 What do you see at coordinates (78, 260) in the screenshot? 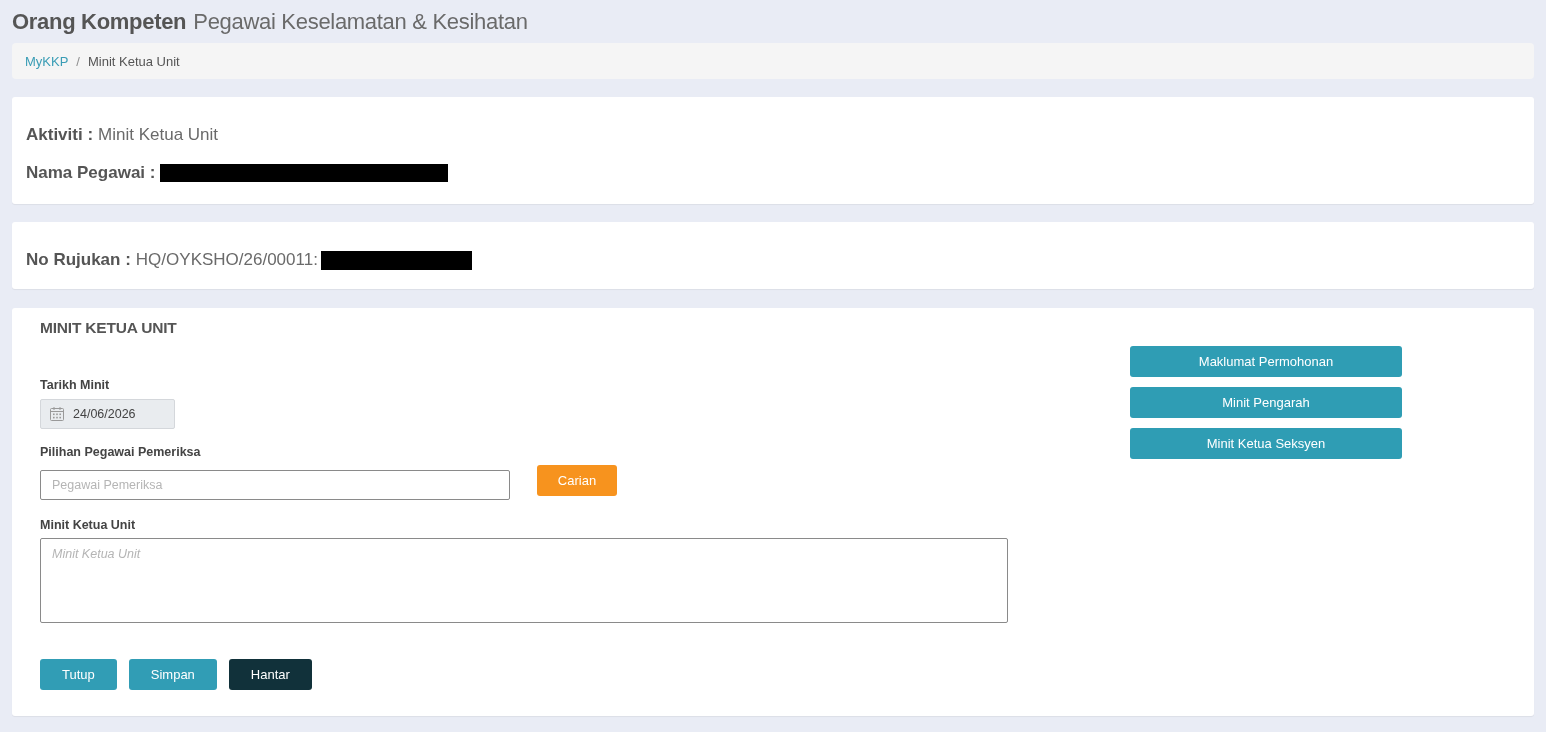
I see `field-label: No Rujukan :` at bounding box center [78, 260].